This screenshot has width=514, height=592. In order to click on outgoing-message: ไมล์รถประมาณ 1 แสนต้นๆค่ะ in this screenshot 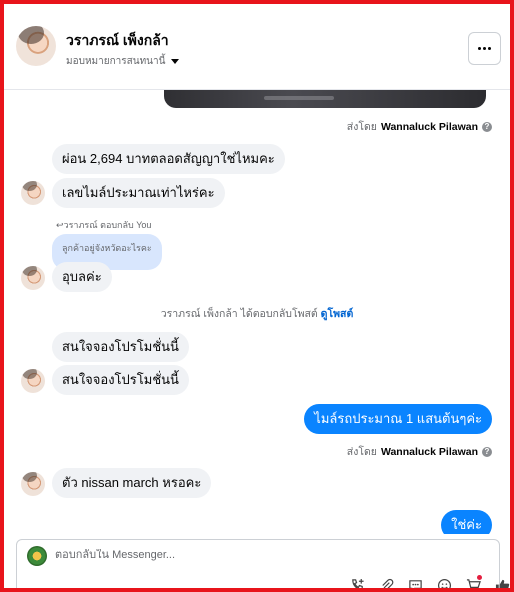, I will do `click(398, 419)`.